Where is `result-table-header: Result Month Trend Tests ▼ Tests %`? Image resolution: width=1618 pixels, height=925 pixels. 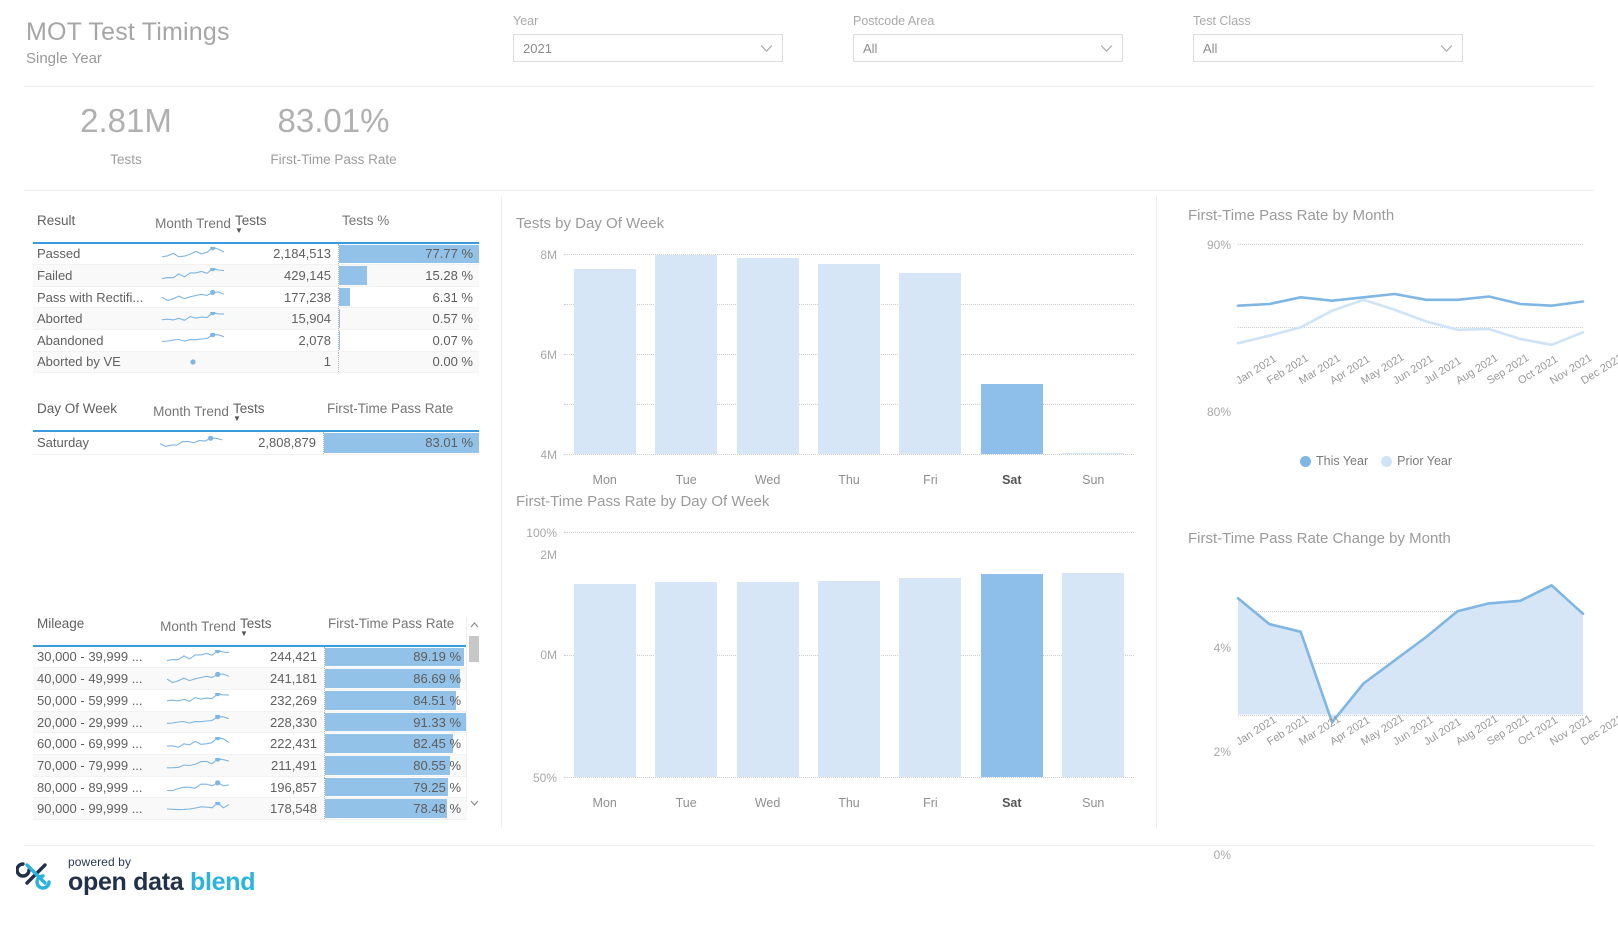 result-table-header: Result Month Trend Tests ▼ Tests % is located at coordinates (256, 227).